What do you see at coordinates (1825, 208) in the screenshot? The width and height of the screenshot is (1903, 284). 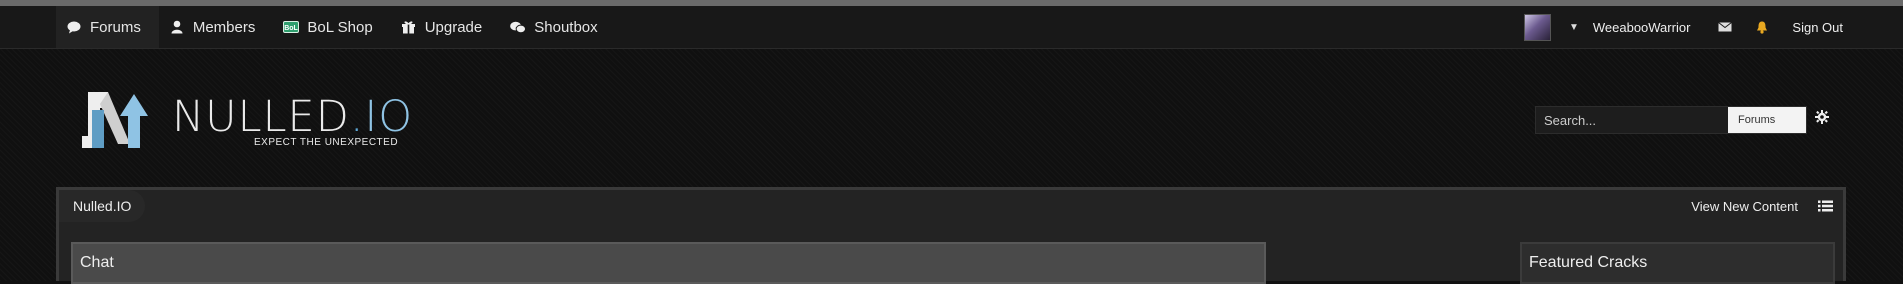 I see `list-icon` at bounding box center [1825, 208].